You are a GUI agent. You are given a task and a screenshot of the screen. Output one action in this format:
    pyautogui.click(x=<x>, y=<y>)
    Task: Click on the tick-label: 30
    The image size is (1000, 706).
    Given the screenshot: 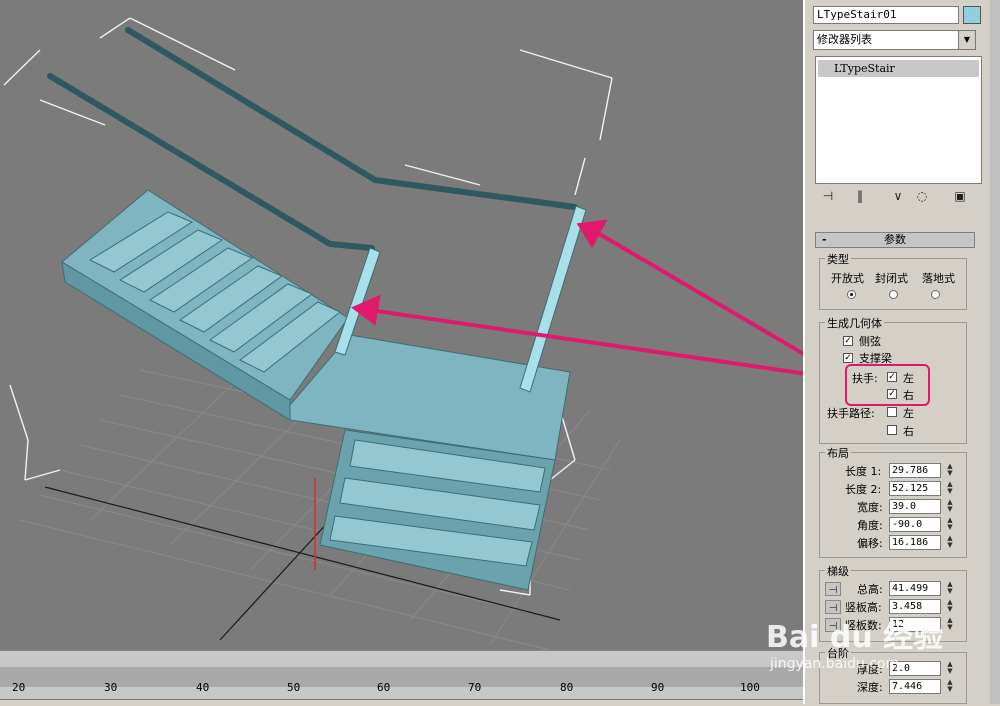 What is the action you would take?
    pyautogui.click(x=111, y=687)
    